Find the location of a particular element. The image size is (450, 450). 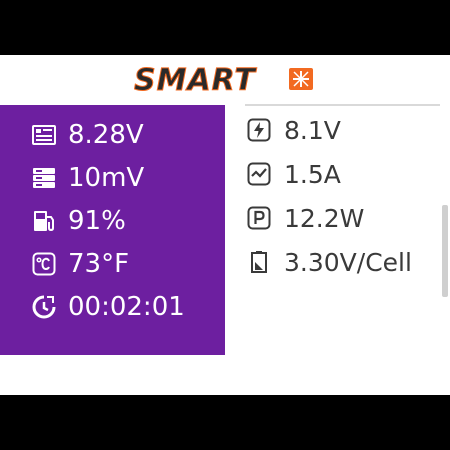

stat-row-capacity: 91% is located at coordinates (79, 221).